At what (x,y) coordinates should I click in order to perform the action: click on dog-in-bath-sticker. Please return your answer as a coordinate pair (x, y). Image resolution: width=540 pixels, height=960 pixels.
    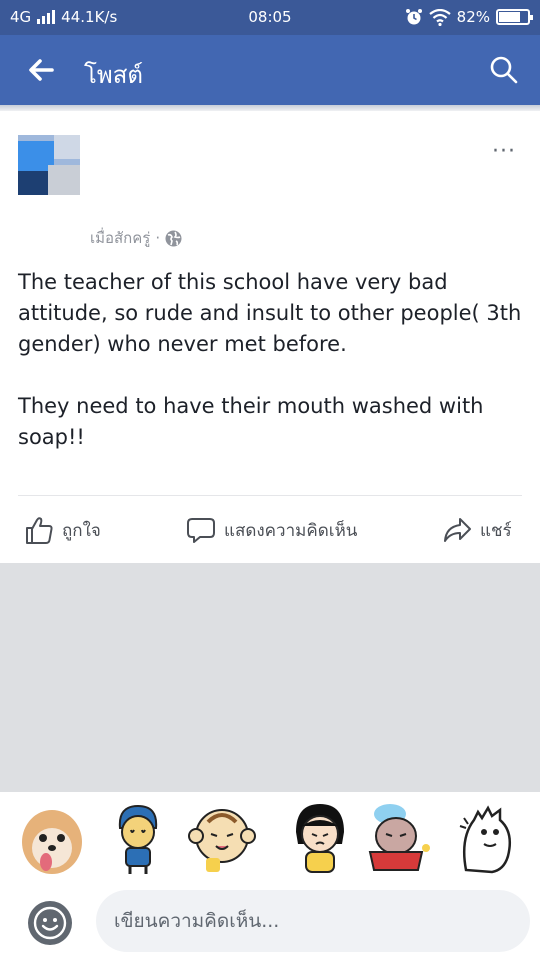
    Looking at the image, I should click on (398, 838).